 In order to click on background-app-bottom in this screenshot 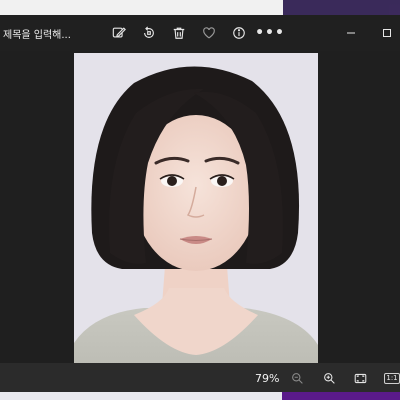, I will do `click(141, 396)`.